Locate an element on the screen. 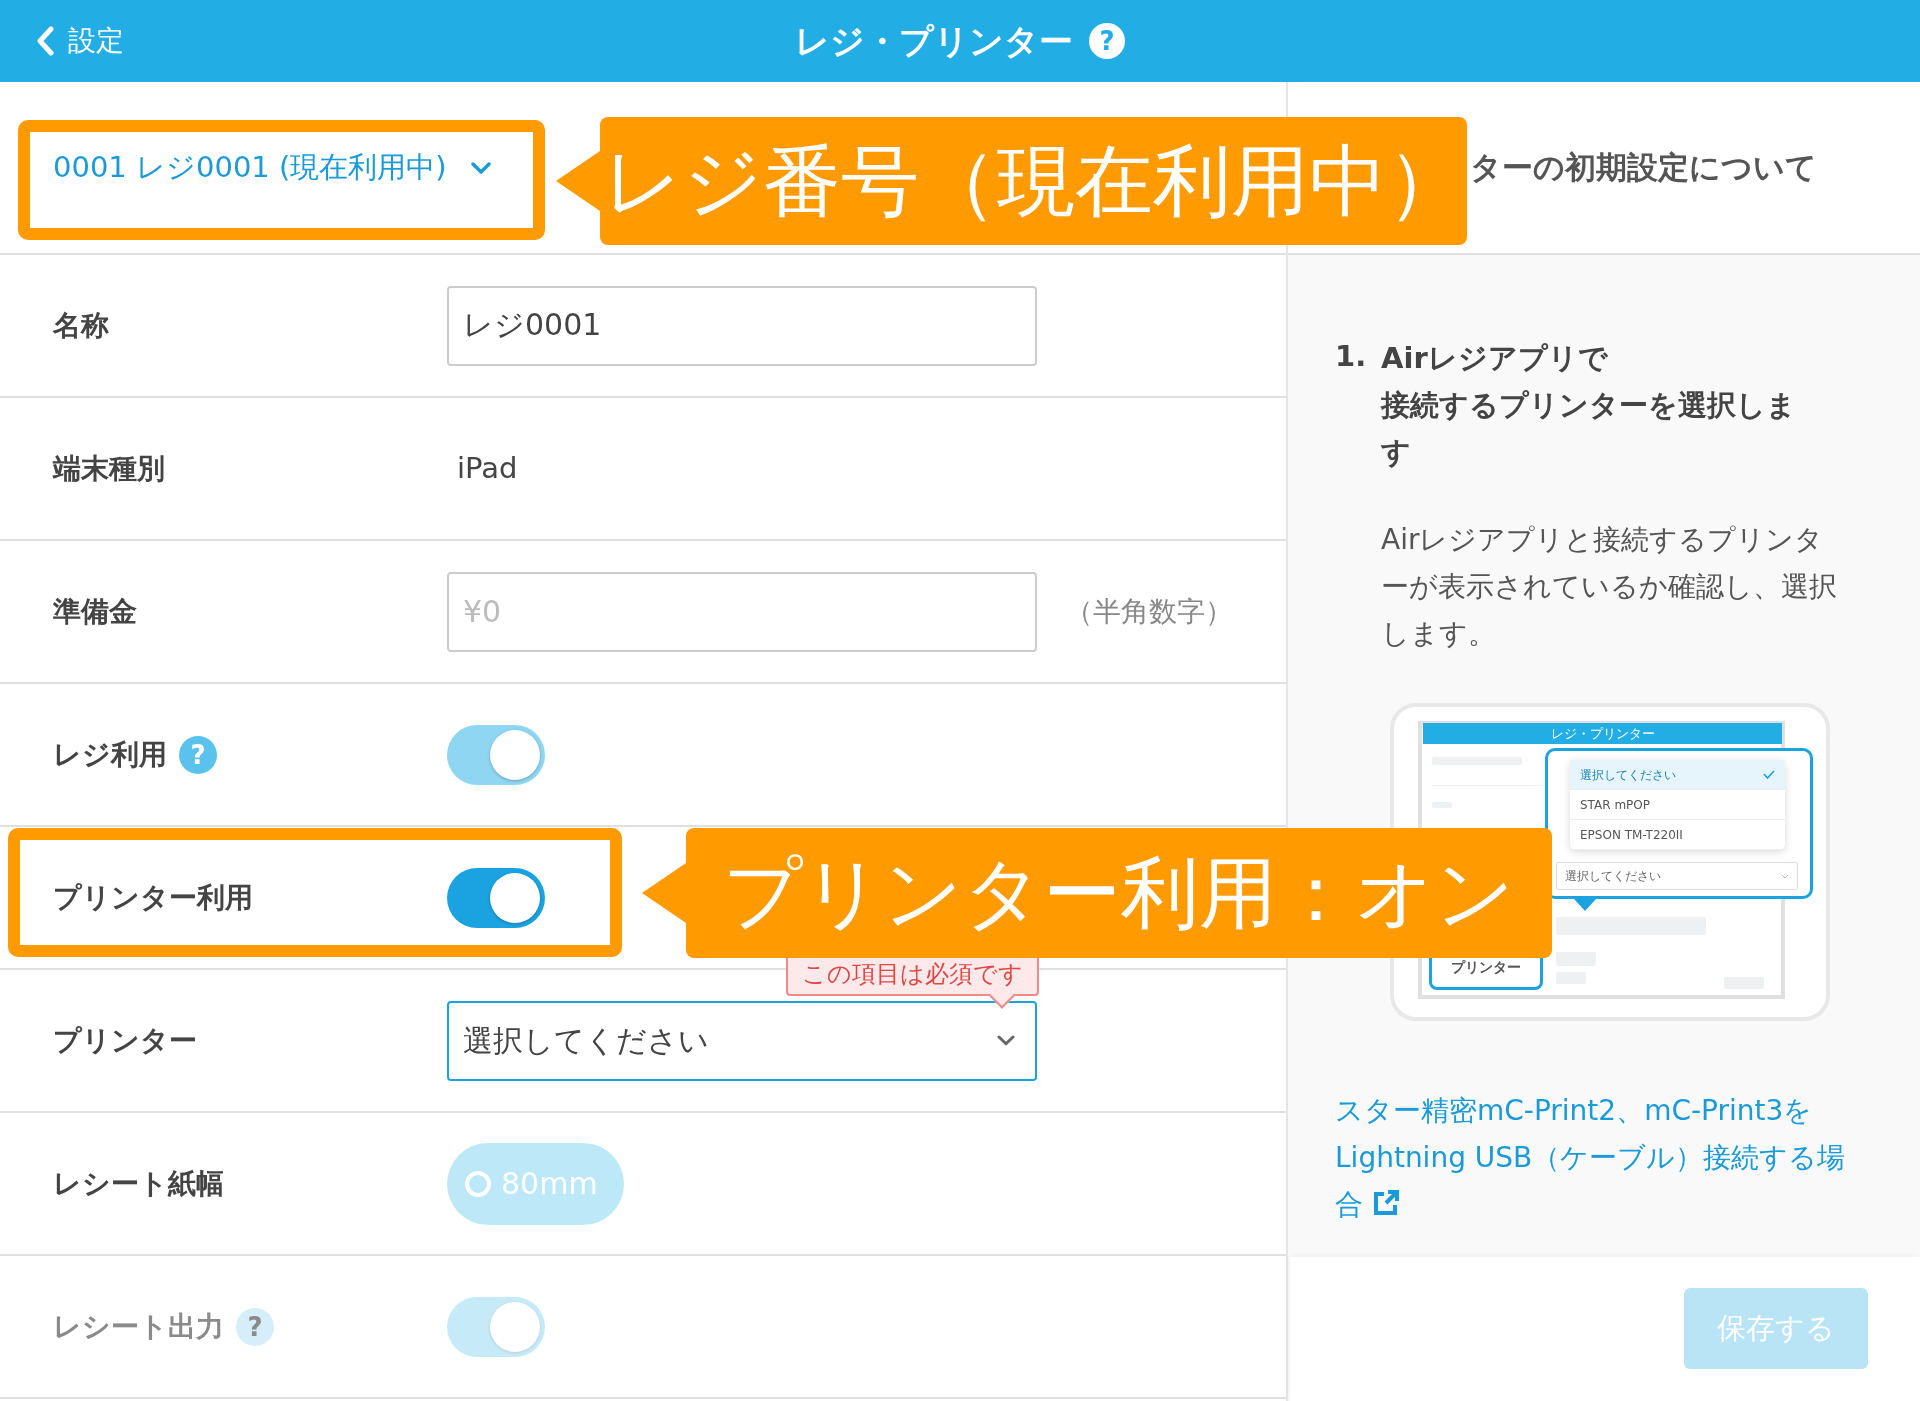 This screenshot has height=1401, width=1920. step-number: 1. is located at coordinates (1351, 356).